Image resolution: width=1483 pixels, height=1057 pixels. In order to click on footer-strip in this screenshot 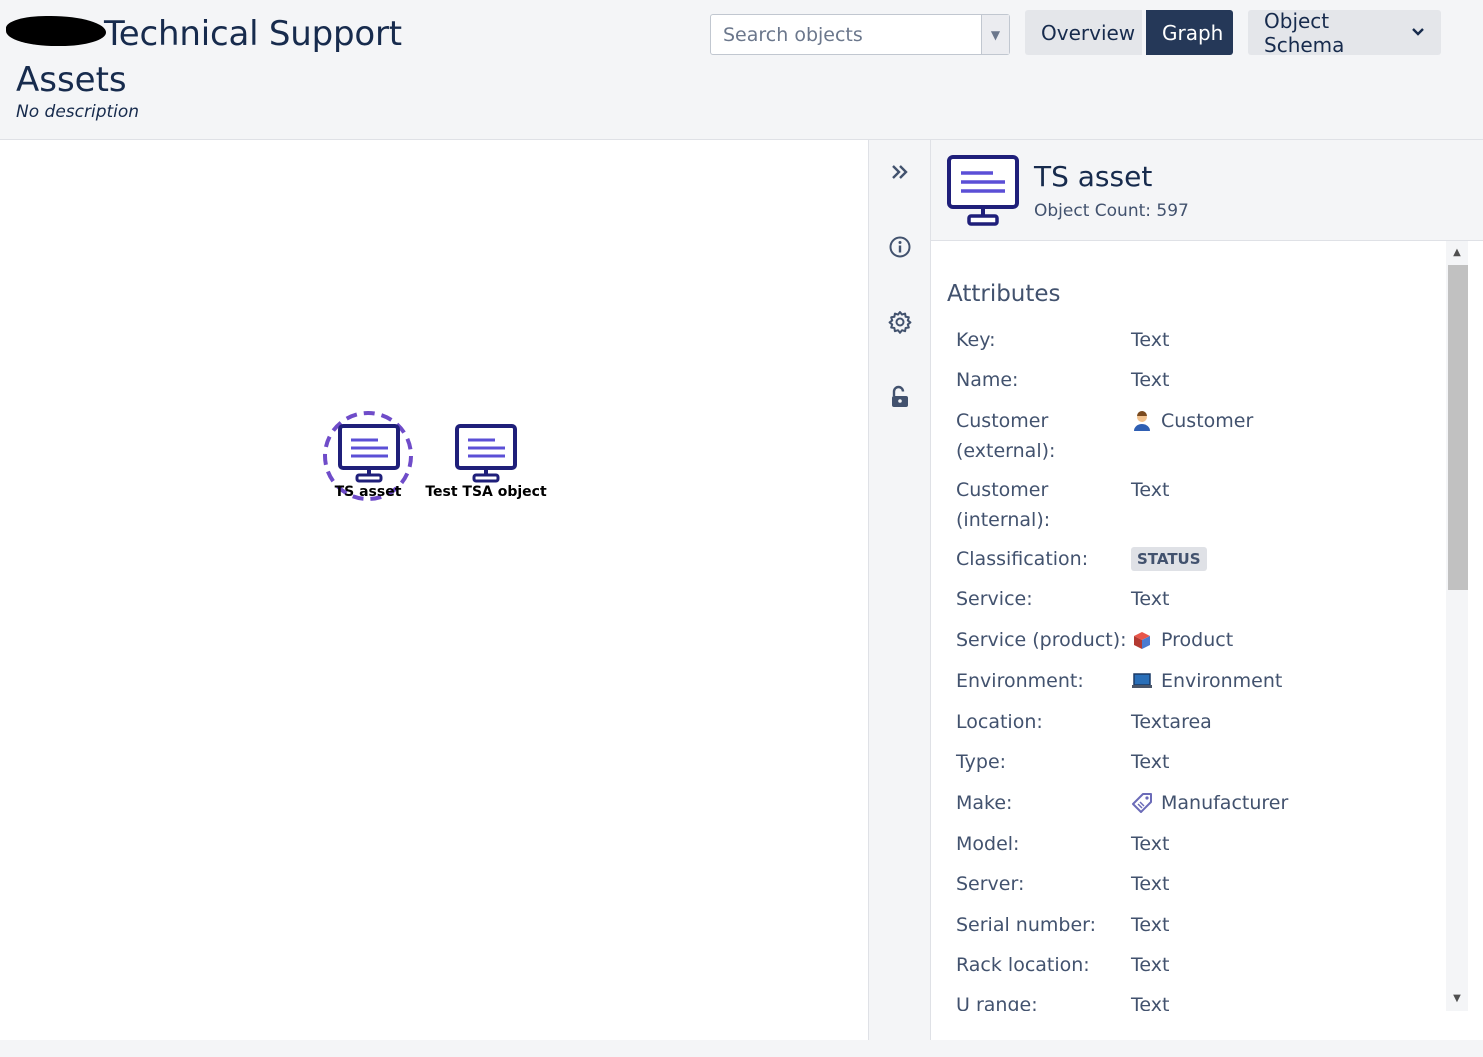, I will do `click(741, 1048)`.